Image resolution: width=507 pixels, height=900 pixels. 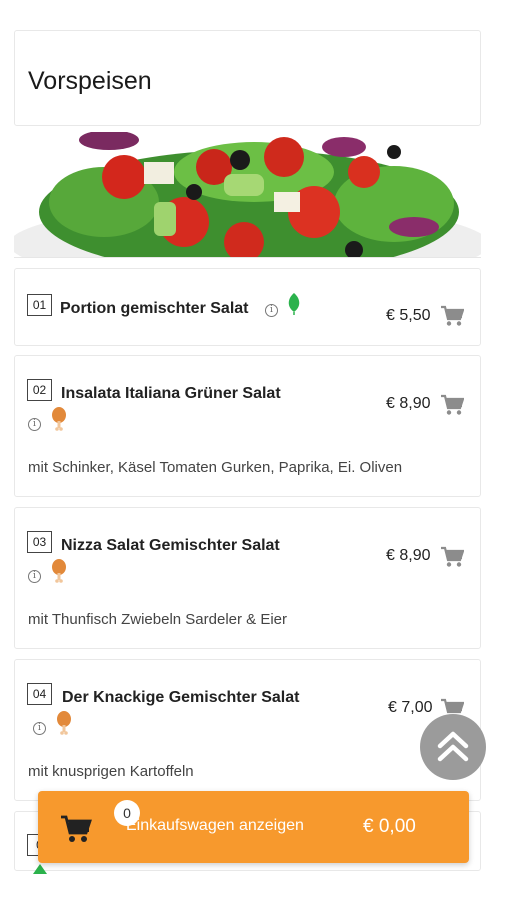 I want to click on scroll-to-top-button, so click(x=453, y=747).